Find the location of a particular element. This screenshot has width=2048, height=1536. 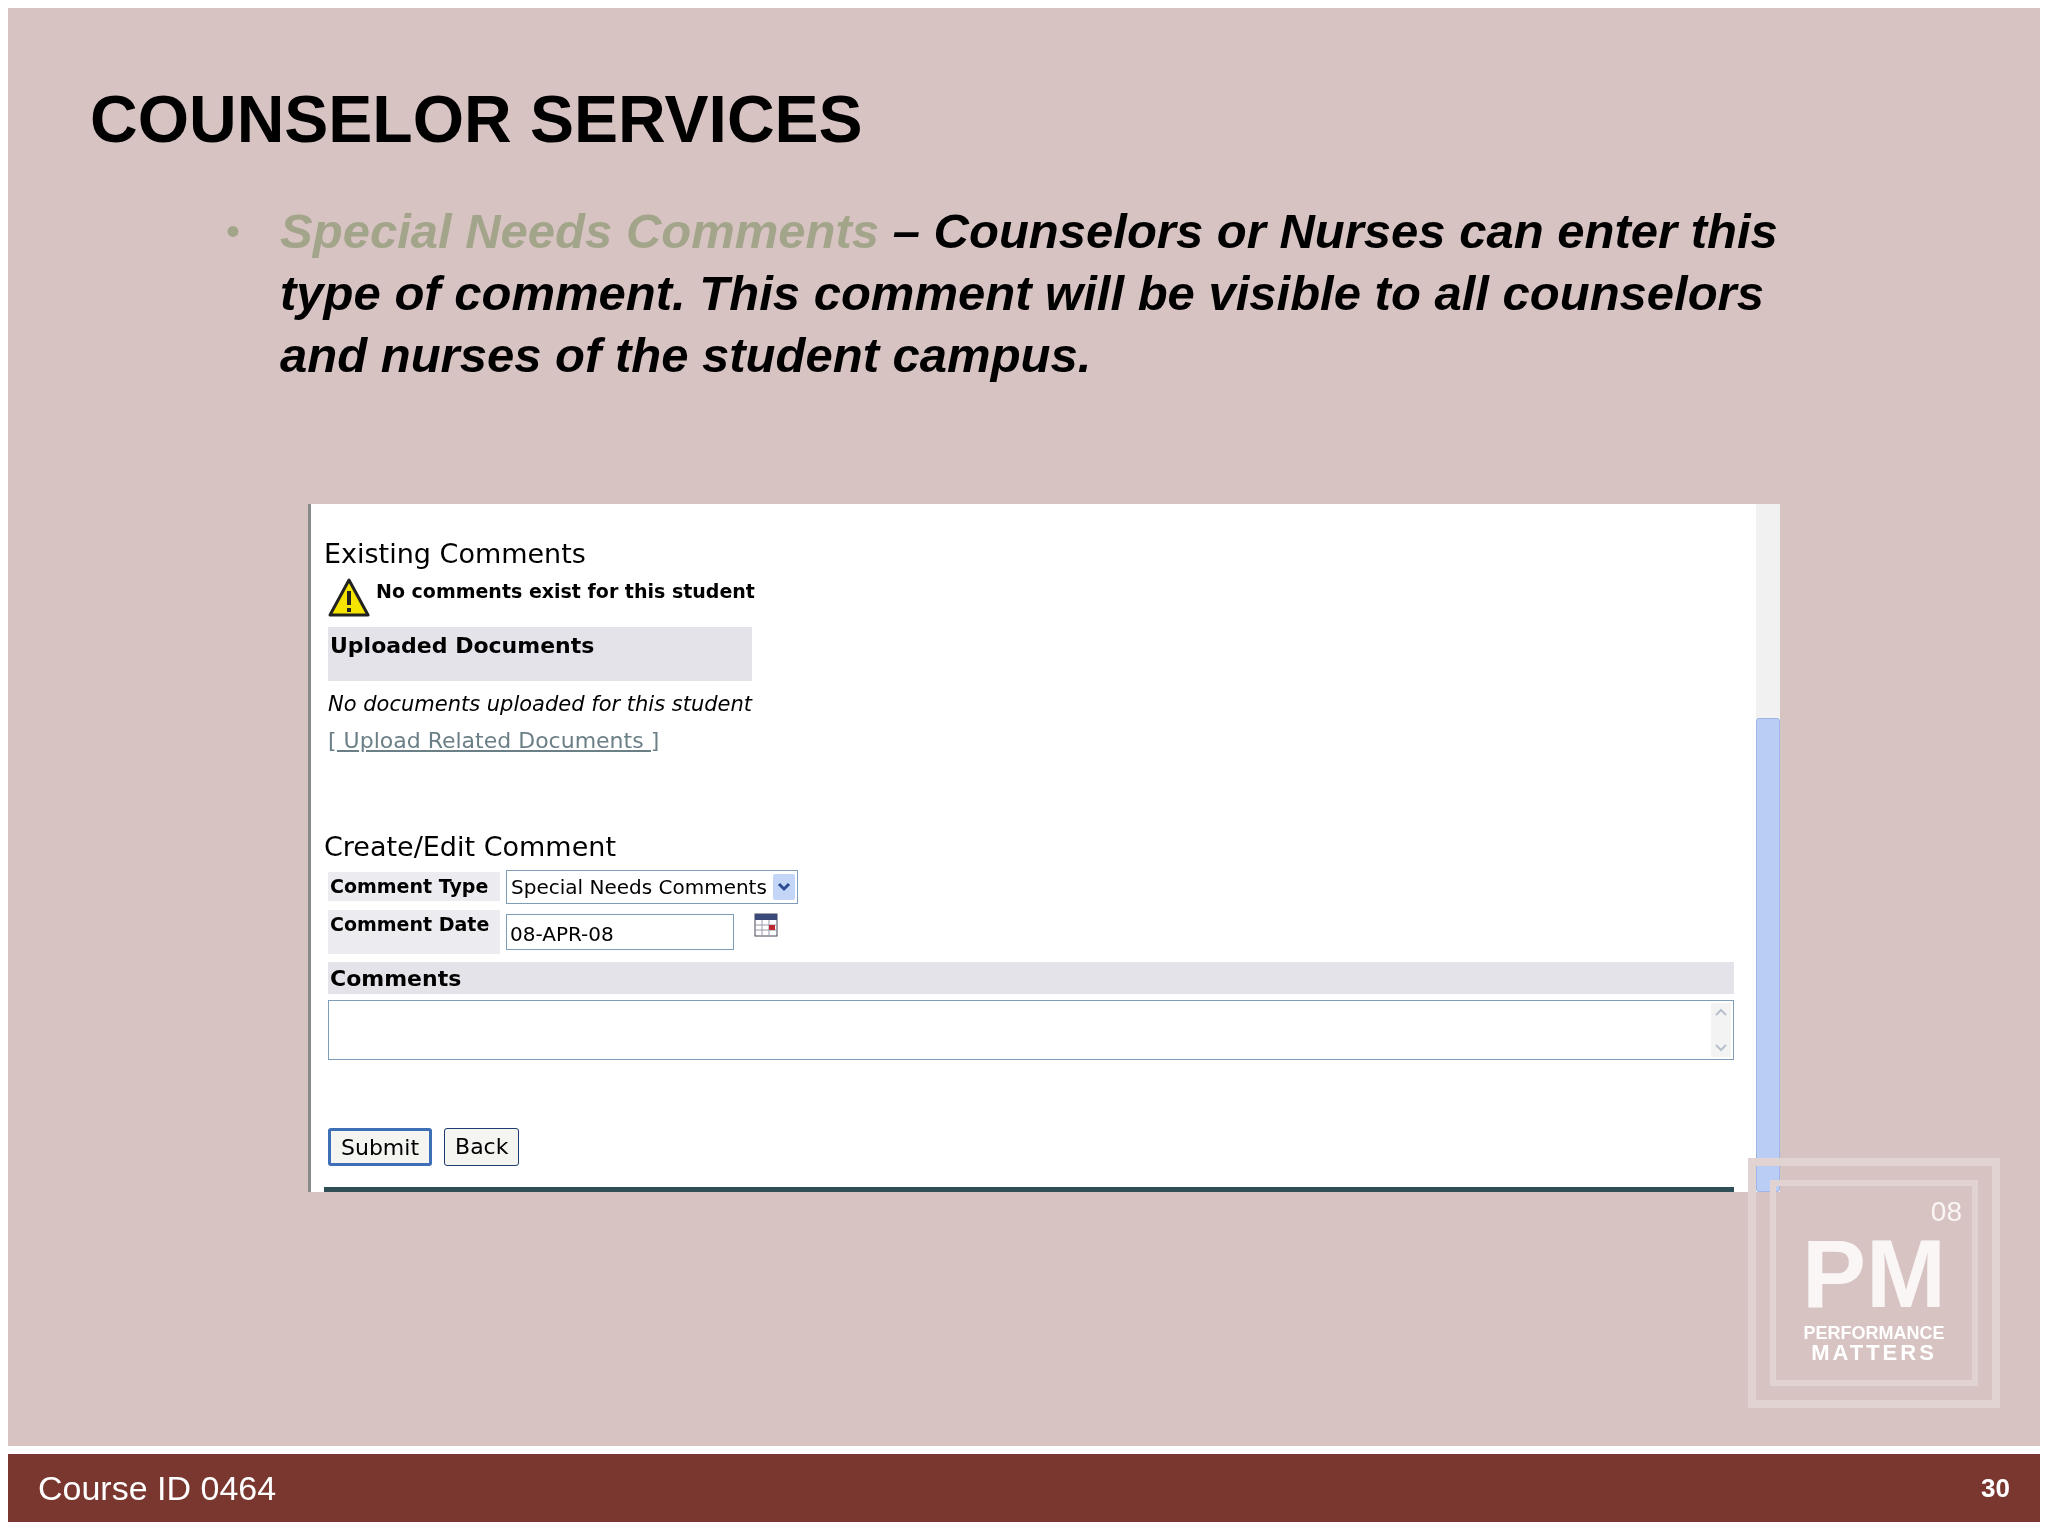

field-label: Comment Type is located at coordinates (414, 886).